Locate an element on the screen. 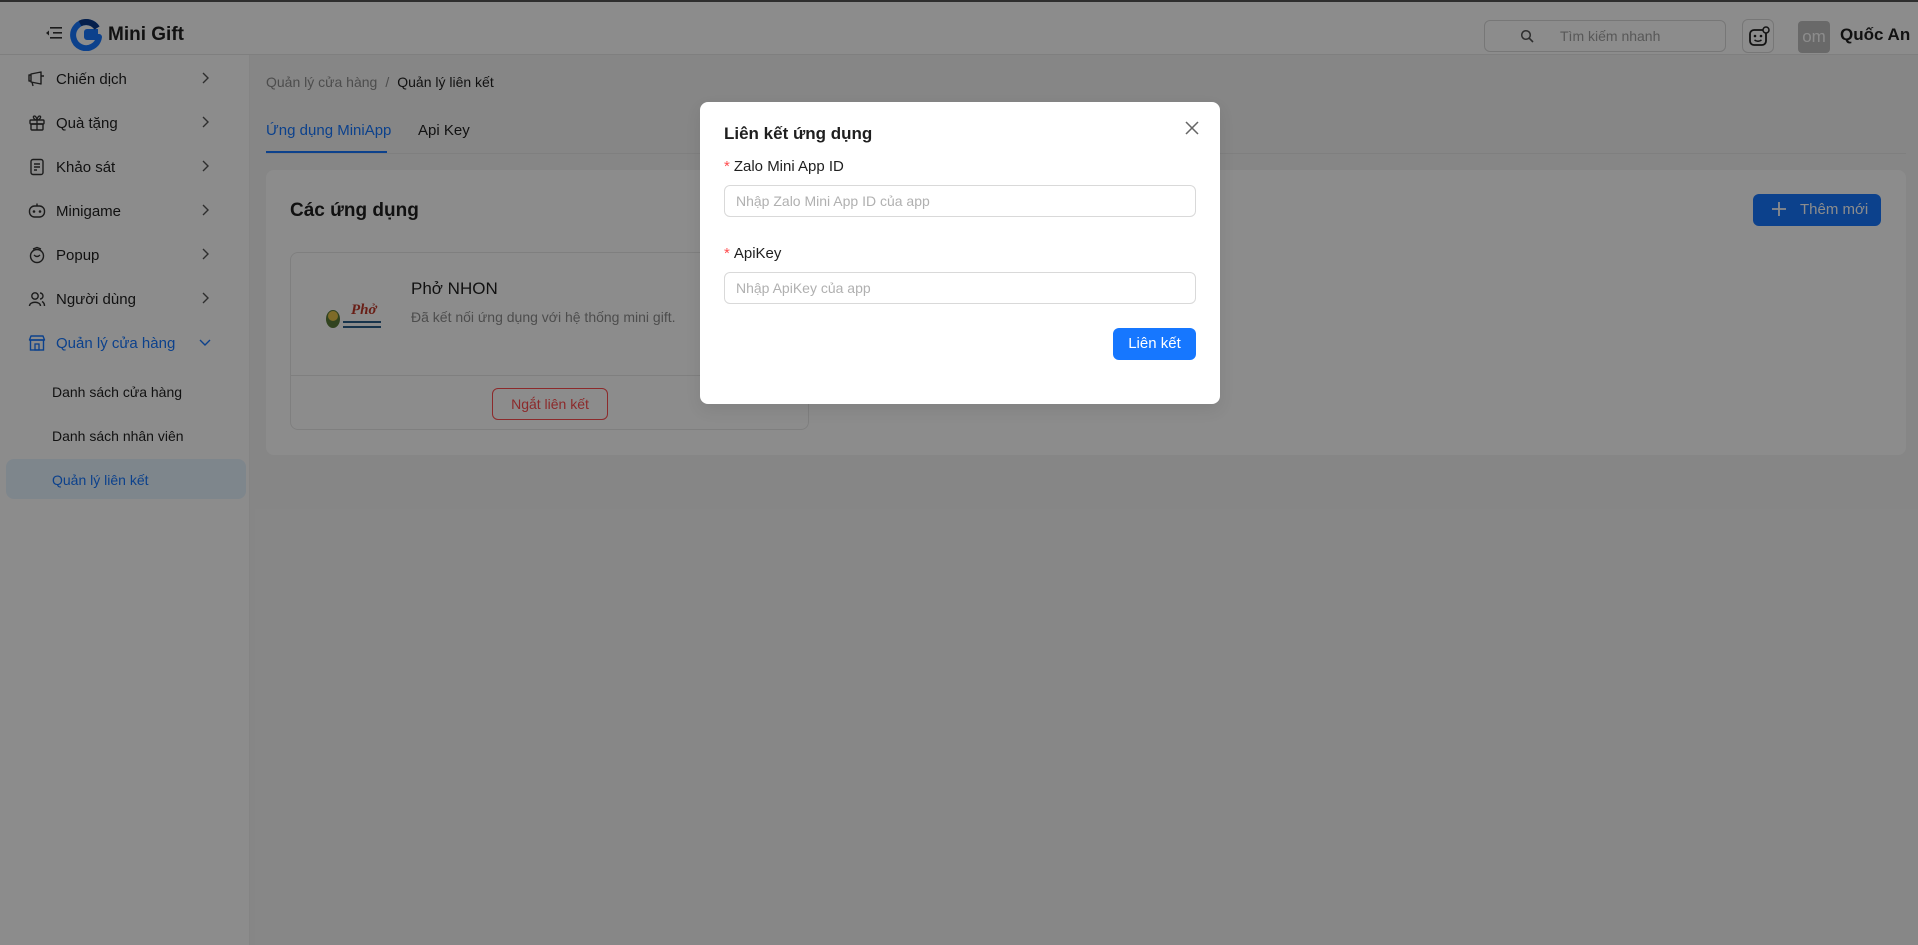 This screenshot has height=945, width=1918. zalo-app-id-label: * Zalo Mini App ID is located at coordinates (784, 166).